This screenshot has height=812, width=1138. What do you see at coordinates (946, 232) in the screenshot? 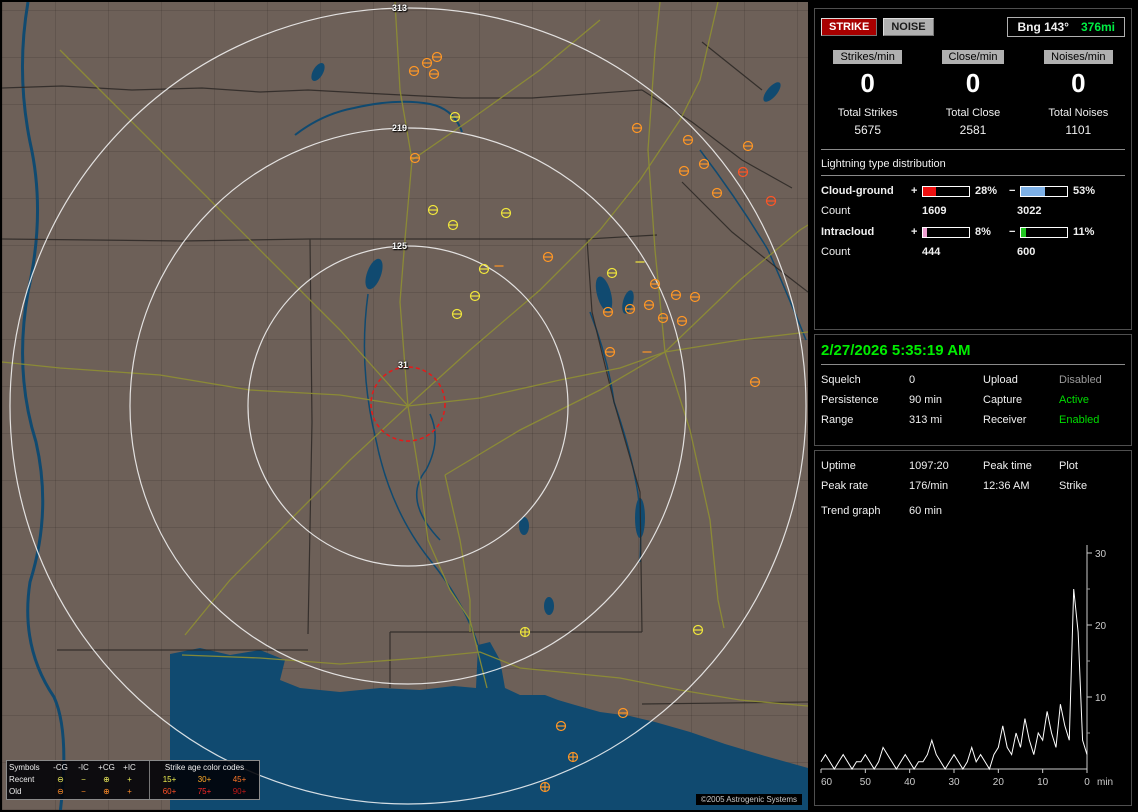
I see `ic-positive-bar` at bounding box center [946, 232].